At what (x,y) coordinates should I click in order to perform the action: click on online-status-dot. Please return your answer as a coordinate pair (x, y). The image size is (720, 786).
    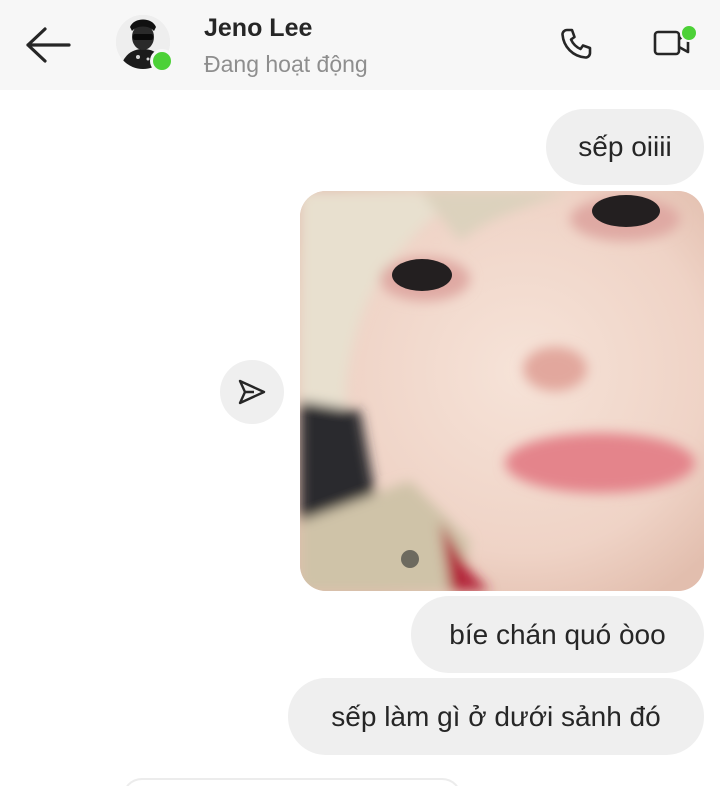
    Looking at the image, I should click on (162, 61).